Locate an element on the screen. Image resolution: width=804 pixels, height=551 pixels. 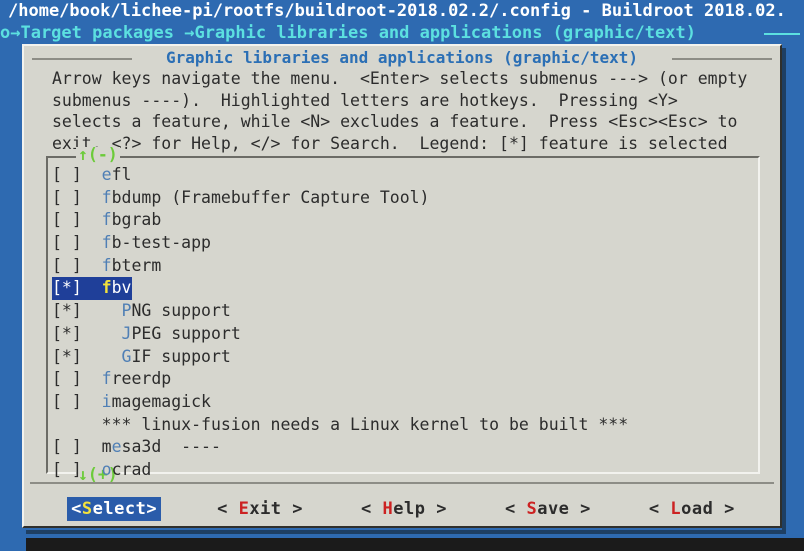
menu-row-wrapper: [*] GIF support is located at coordinates (402, 357).